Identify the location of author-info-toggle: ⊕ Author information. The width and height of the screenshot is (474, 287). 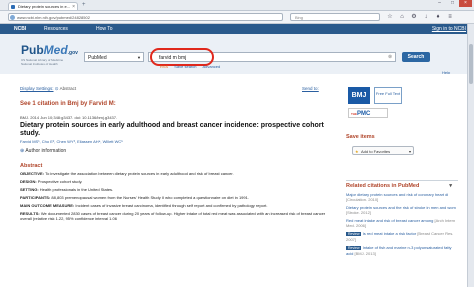
(43, 151).